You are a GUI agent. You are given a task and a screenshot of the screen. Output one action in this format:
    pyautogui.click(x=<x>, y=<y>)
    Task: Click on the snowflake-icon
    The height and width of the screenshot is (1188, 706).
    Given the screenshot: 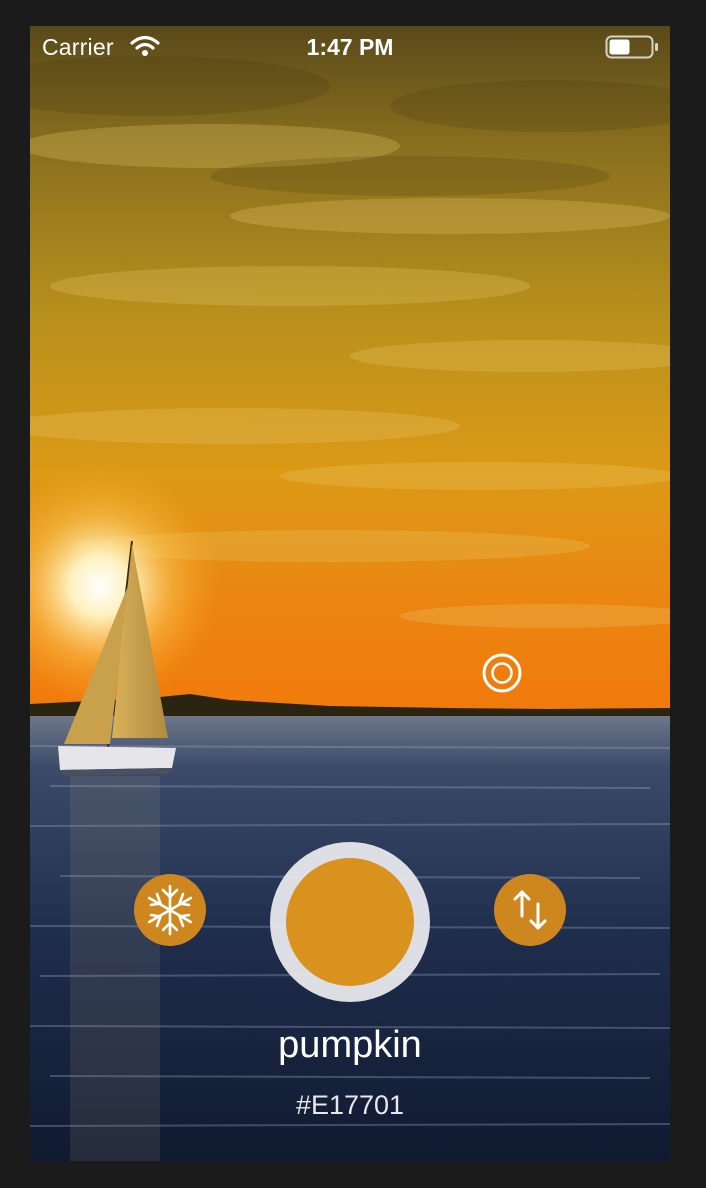 What is the action you would take?
    pyautogui.click(x=170, y=910)
    